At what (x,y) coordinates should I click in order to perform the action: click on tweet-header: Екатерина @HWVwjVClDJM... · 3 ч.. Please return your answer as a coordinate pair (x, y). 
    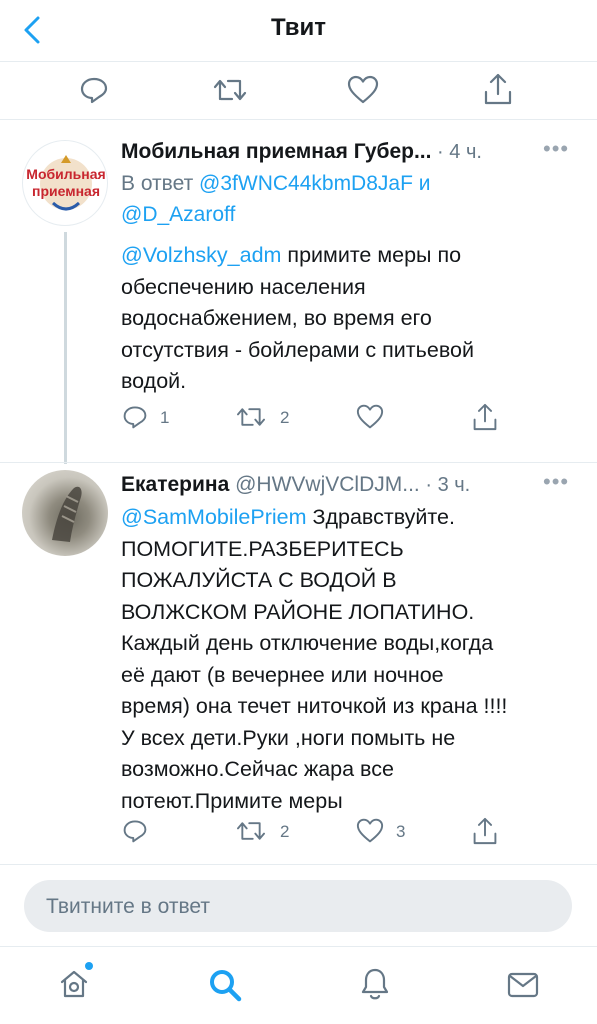
    Looking at the image, I should click on (295, 485).